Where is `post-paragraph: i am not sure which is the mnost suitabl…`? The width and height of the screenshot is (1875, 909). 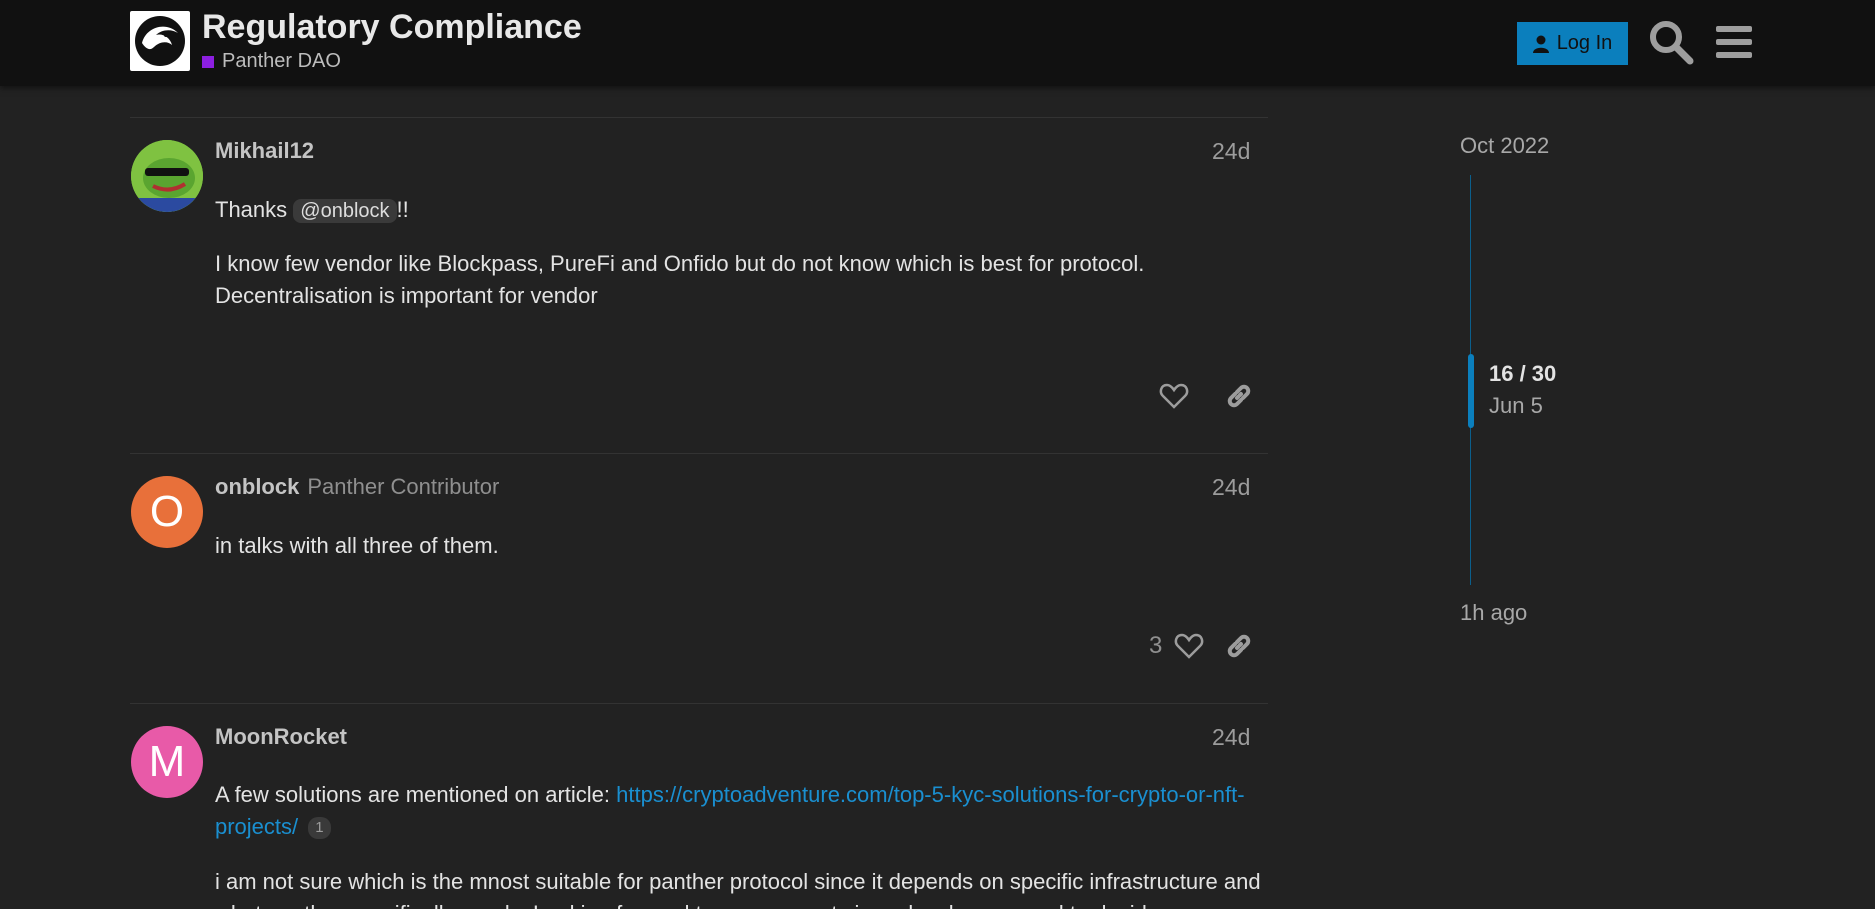 post-paragraph: i am not sure which is the mnost suitabl… is located at coordinates (738, 889).